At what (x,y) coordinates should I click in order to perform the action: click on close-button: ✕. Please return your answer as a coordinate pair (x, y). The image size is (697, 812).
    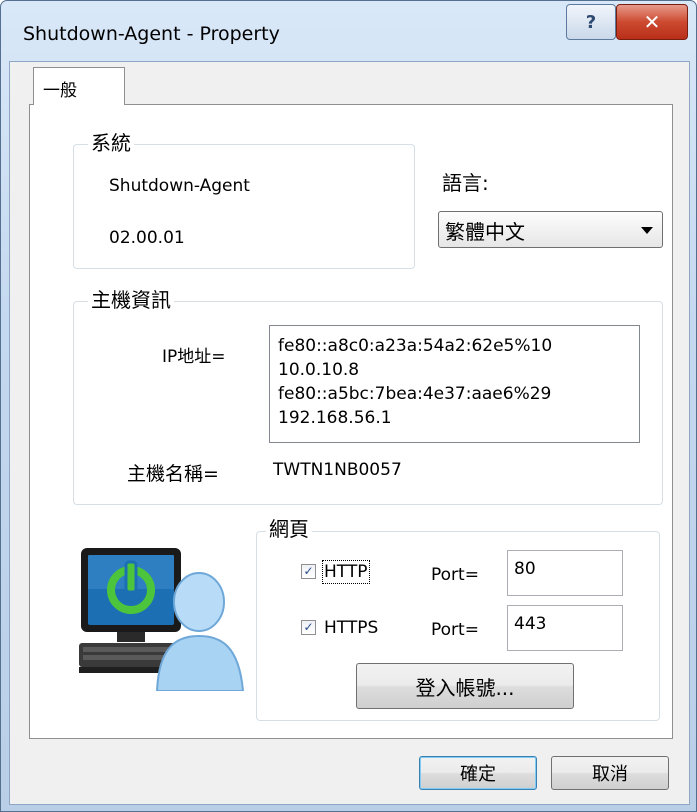
    Looking at the image, I should click on (652, 22).